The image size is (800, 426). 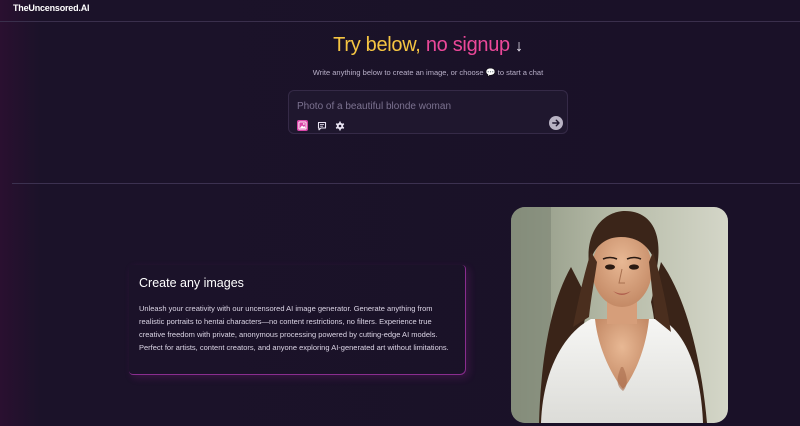 I want to click on feature-title: Create any images, so click(x=191, y=283).